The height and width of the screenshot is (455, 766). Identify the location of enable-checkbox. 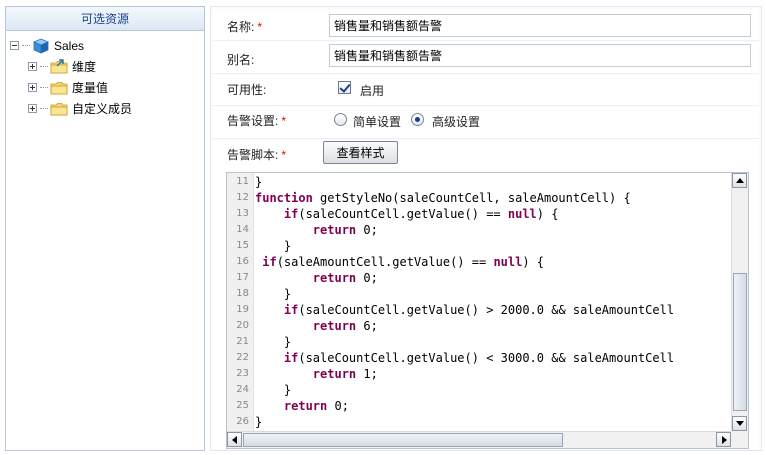
(344, 87).